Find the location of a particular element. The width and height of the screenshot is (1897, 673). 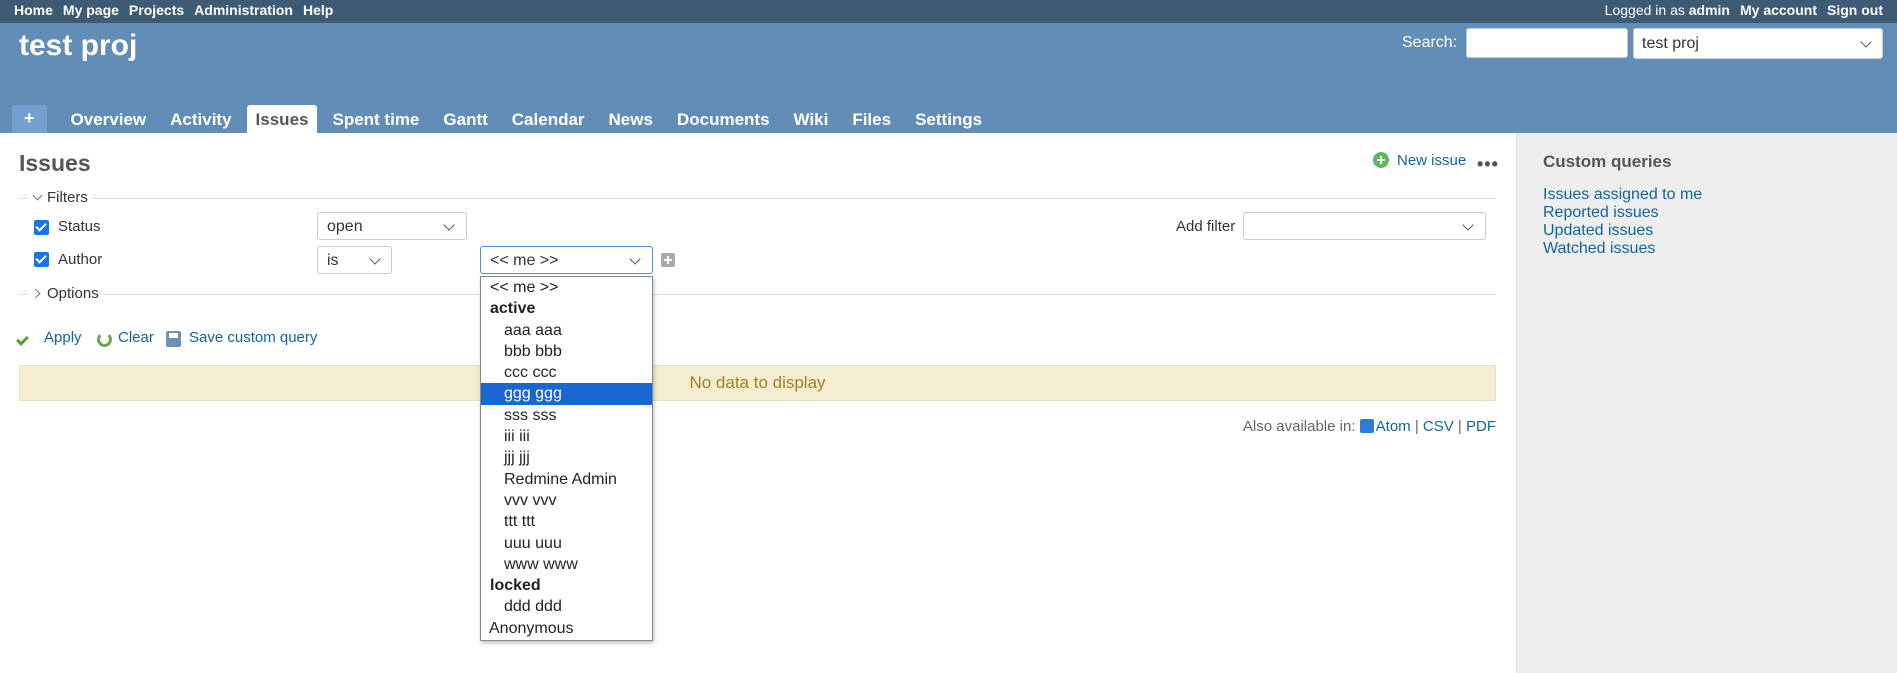

project-title: test proj is located at coordinates (78, 45).